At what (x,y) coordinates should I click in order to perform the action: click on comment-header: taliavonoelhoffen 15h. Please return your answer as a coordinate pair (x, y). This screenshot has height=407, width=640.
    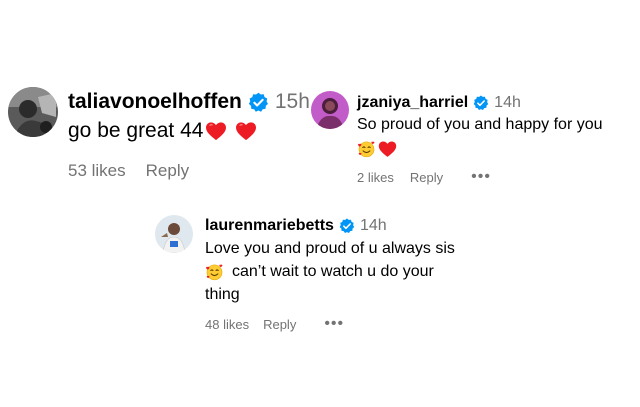
    Looking at the image, I should click on (189, 102).